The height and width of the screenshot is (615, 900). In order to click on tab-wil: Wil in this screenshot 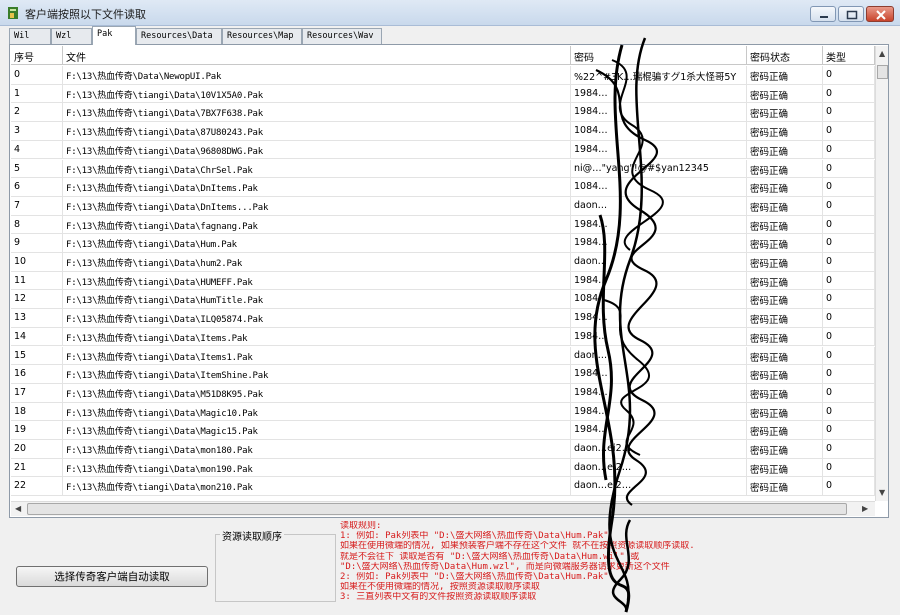, I will do `click(30, 36)`.